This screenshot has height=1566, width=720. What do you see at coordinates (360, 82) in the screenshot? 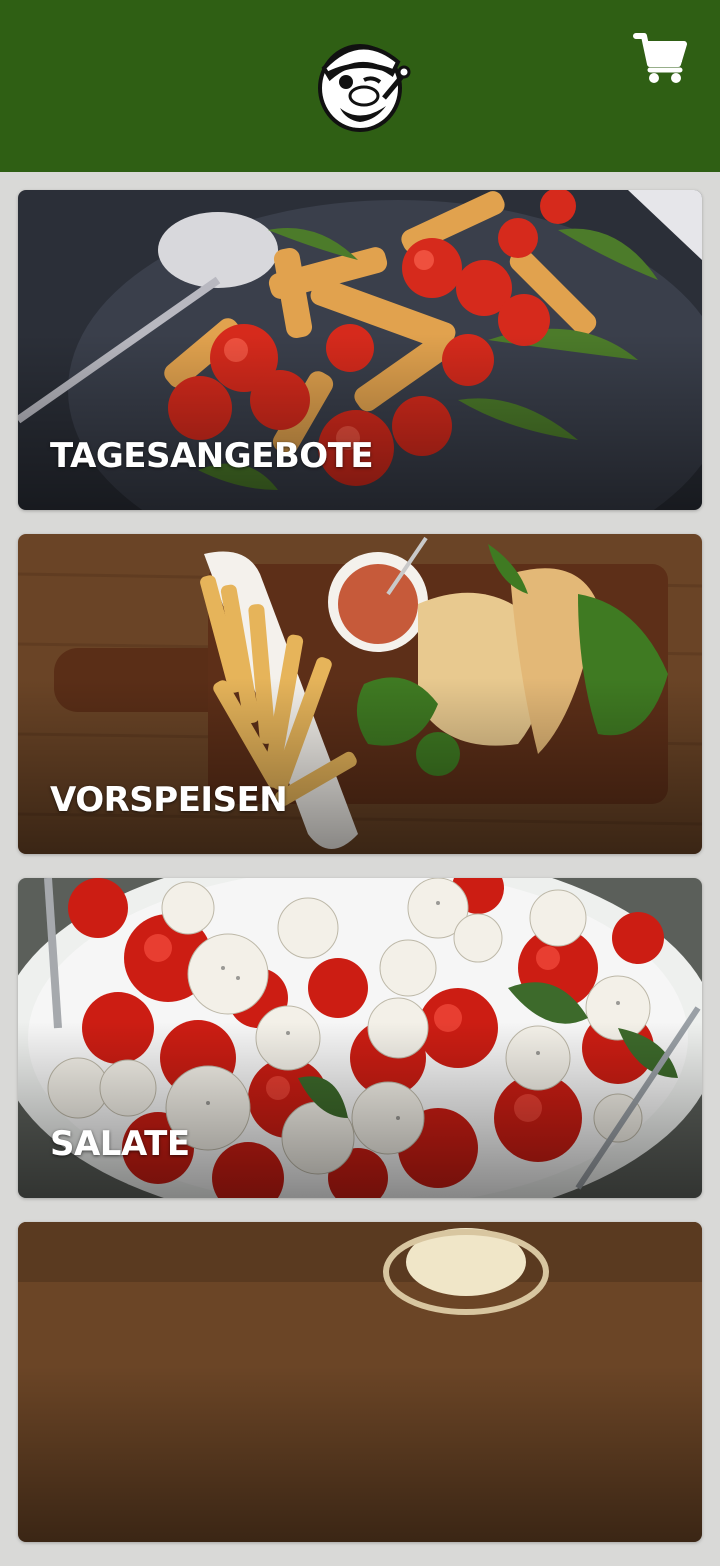
I see `sailor-logo-icon` at bounding box center [360, 82].